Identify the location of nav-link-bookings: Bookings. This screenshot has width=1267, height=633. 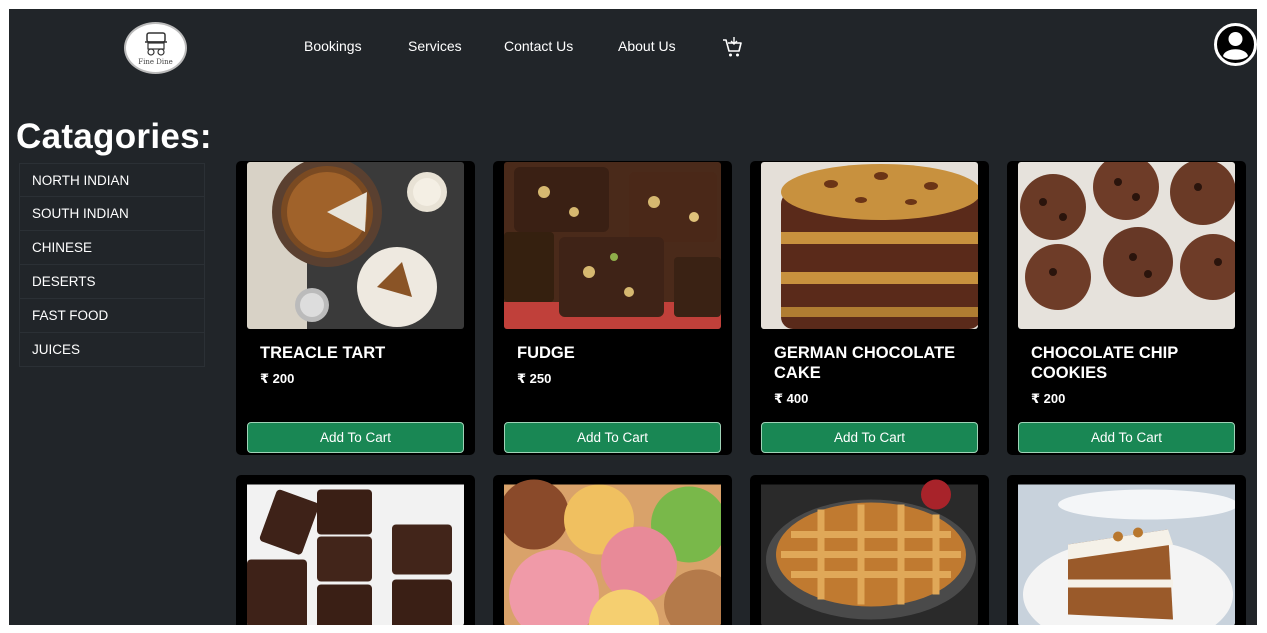
(333, 46).